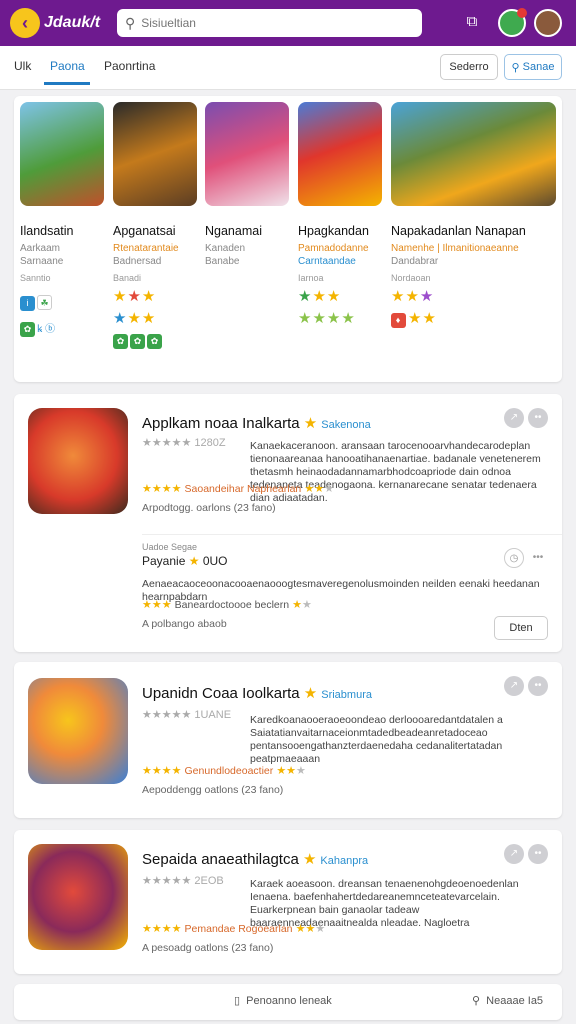 The image size is (576, 1024). Describe the element at coordinates (320, 296) in the screenshot. I see `star-rating: ★★★` at that location.